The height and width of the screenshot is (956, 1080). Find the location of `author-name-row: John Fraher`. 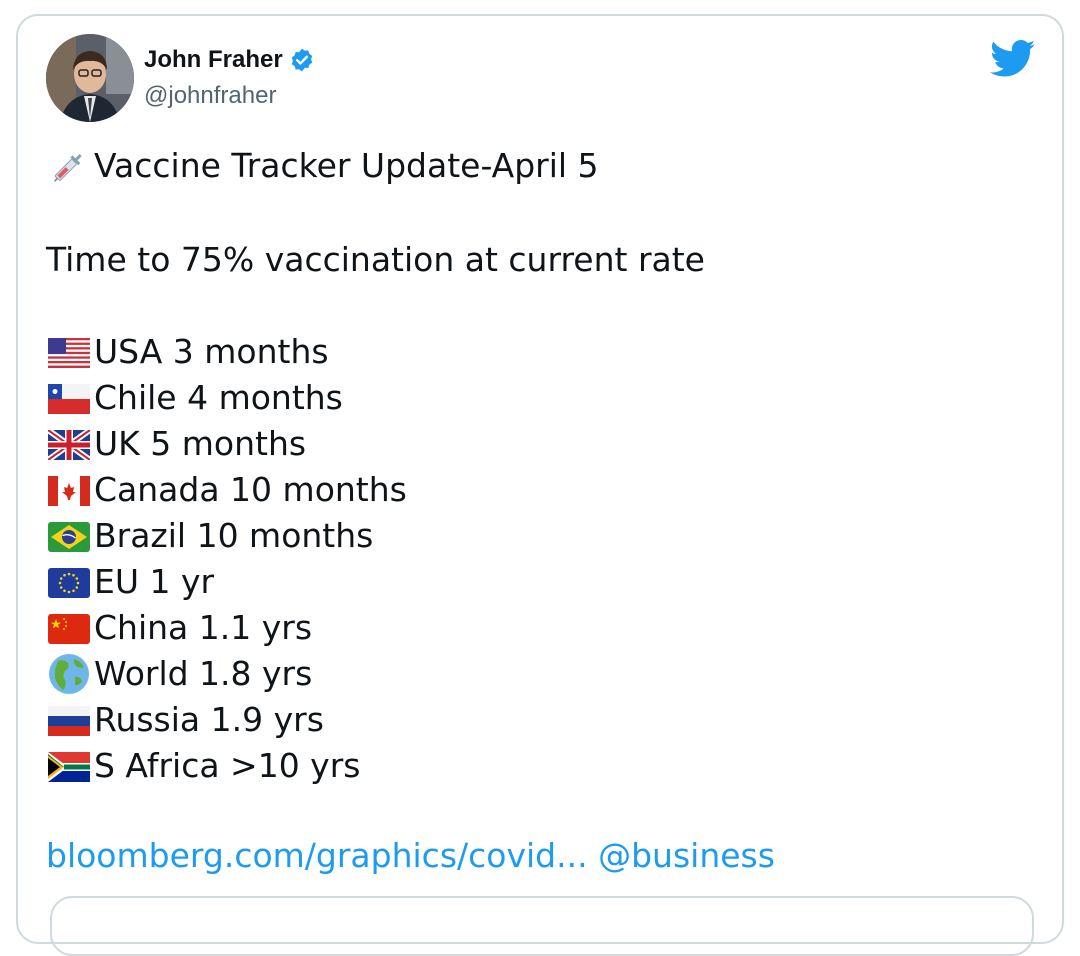

author-name-row: John Fraher is located at coordinates (229, 60).